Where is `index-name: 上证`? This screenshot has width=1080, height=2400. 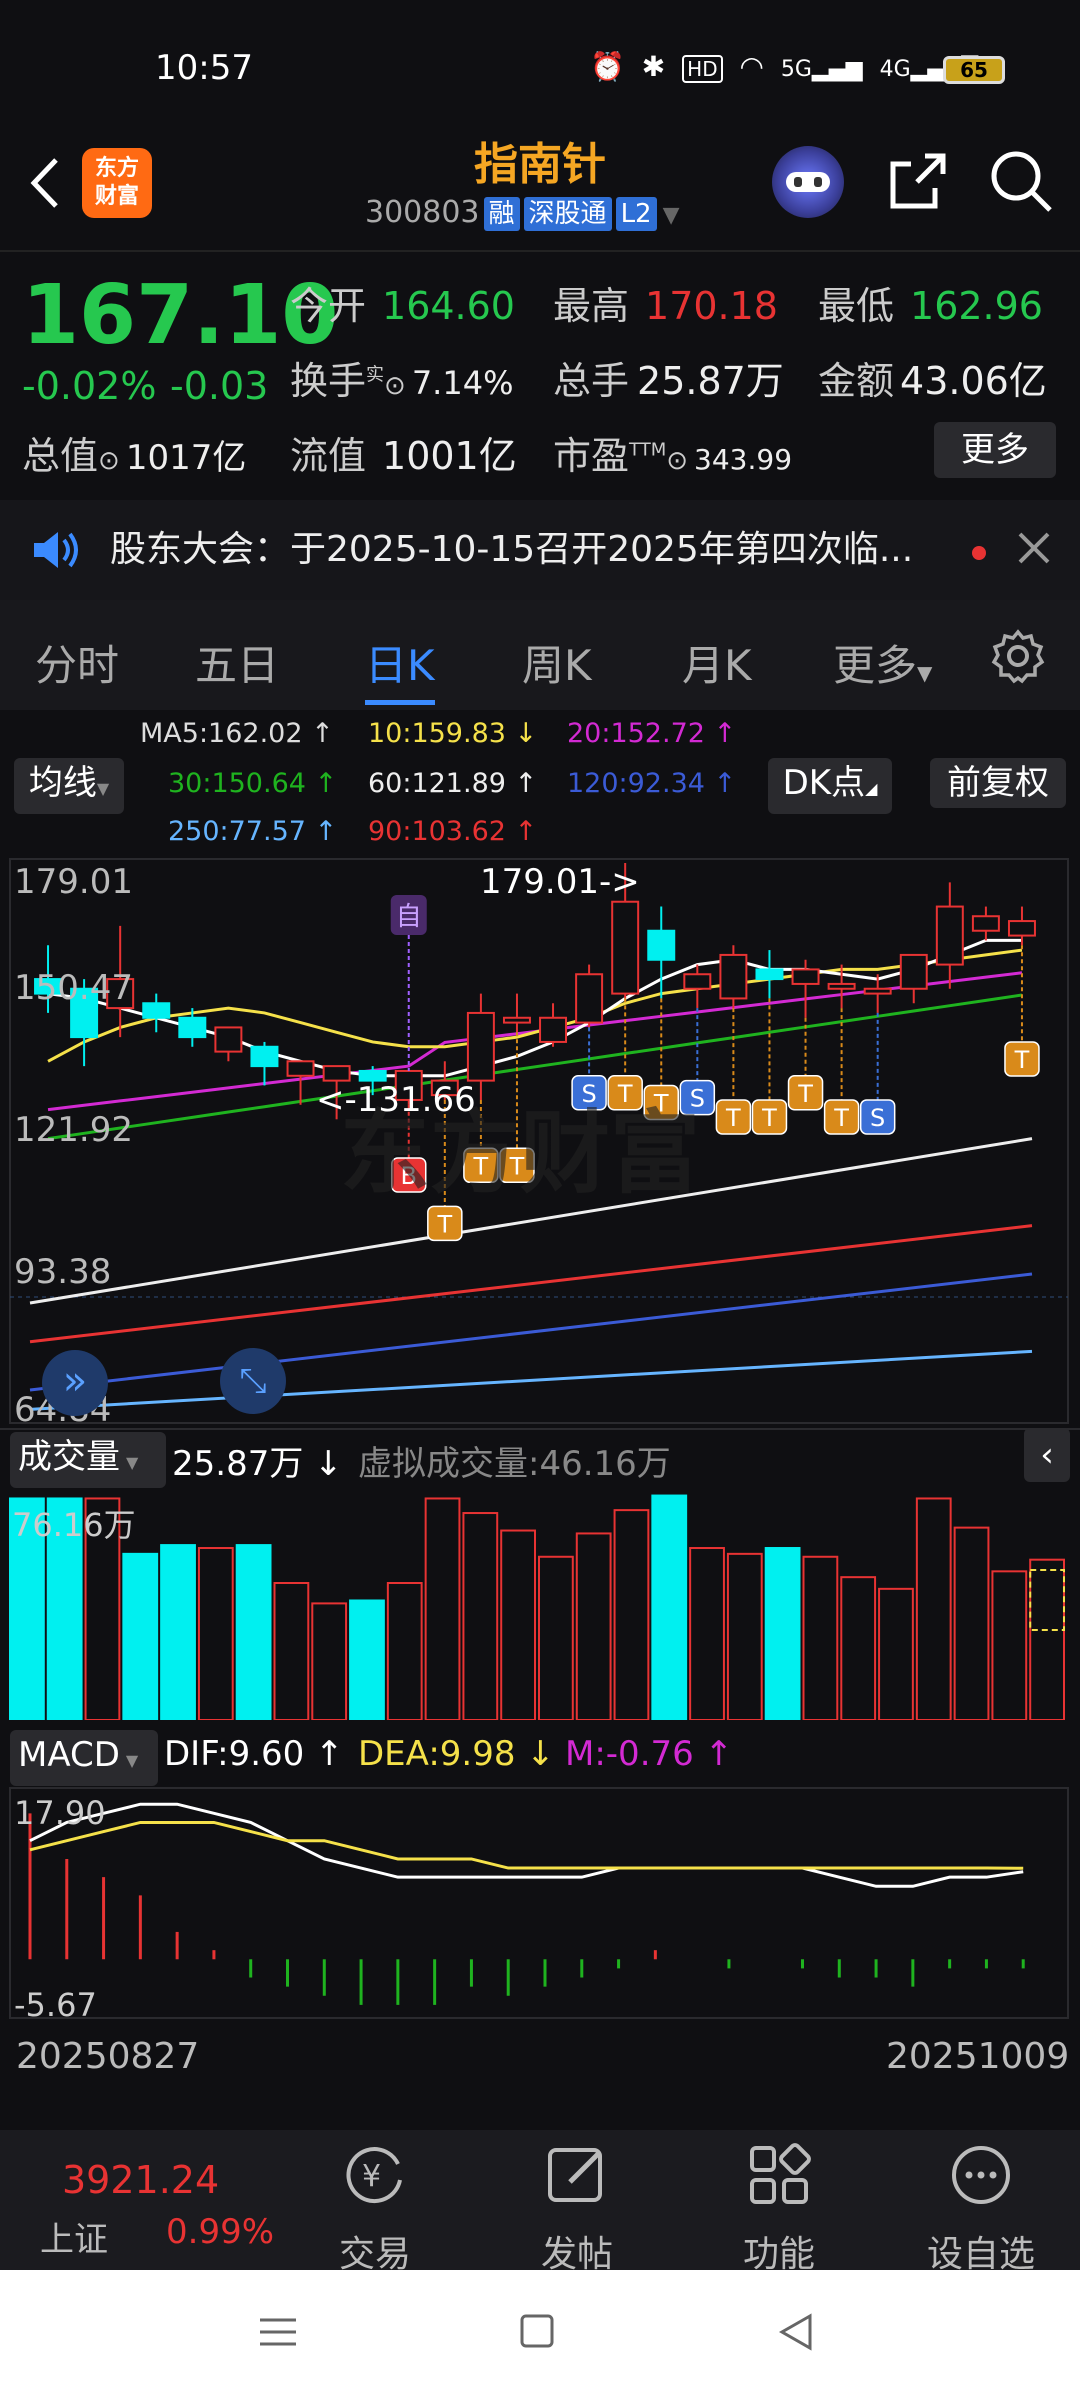 index-name: 上证 is located at coordinates (74, 2240).